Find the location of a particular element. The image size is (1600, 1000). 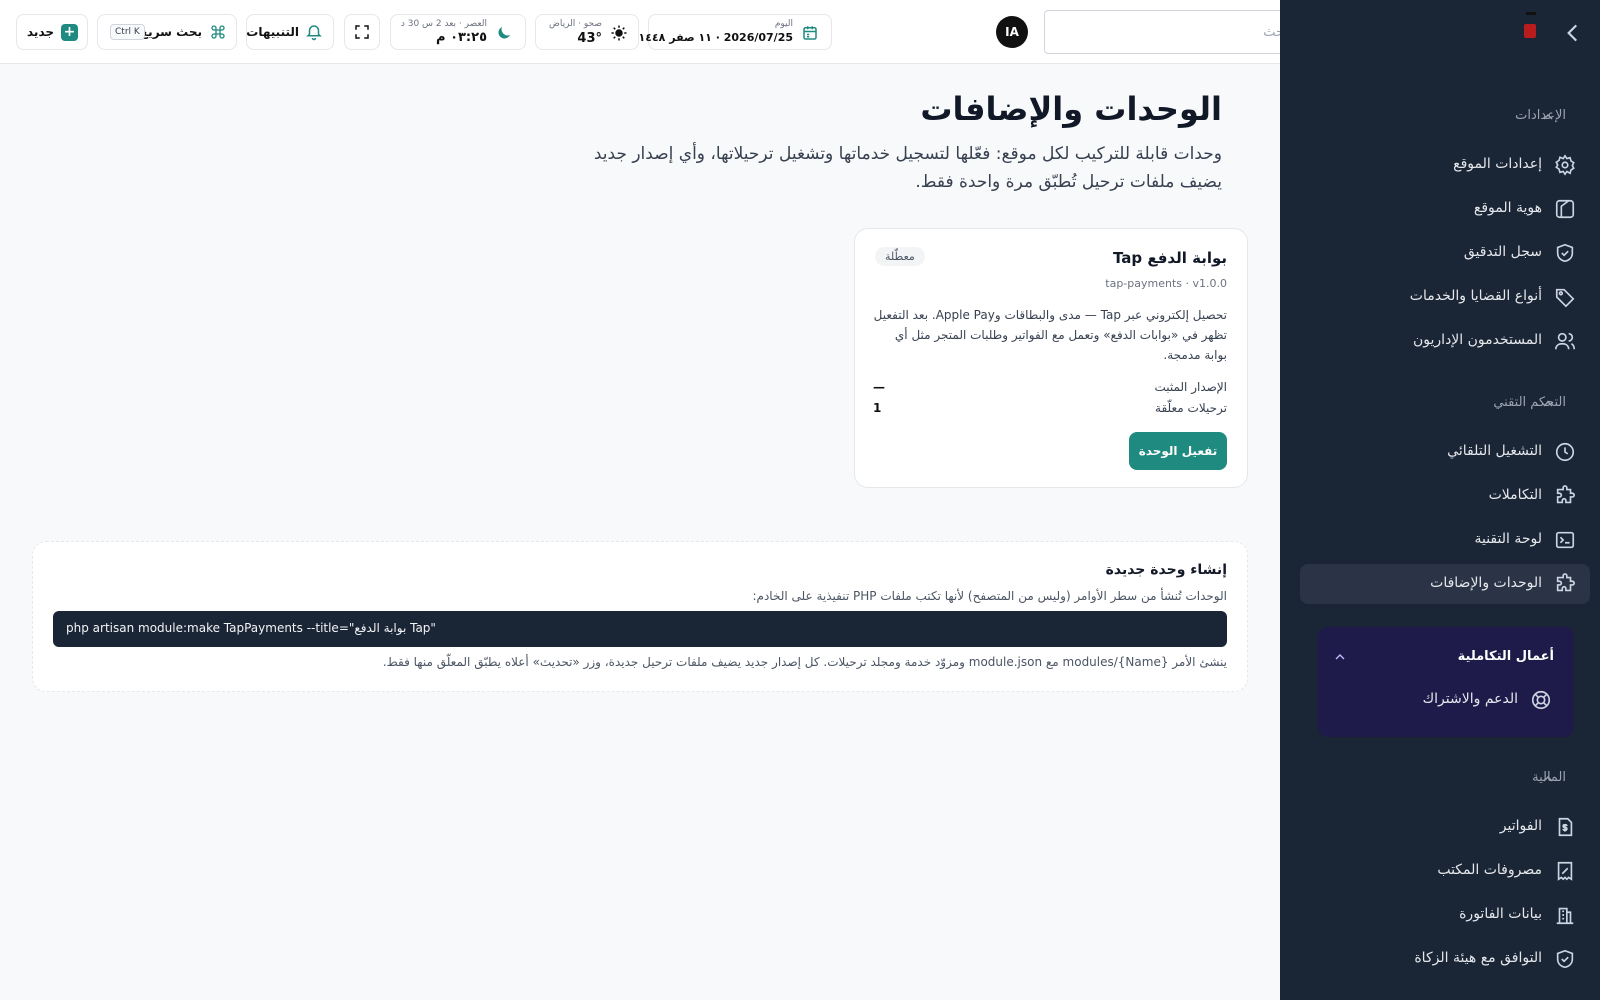

new-label: جديد is located at coordinates (41, 32).